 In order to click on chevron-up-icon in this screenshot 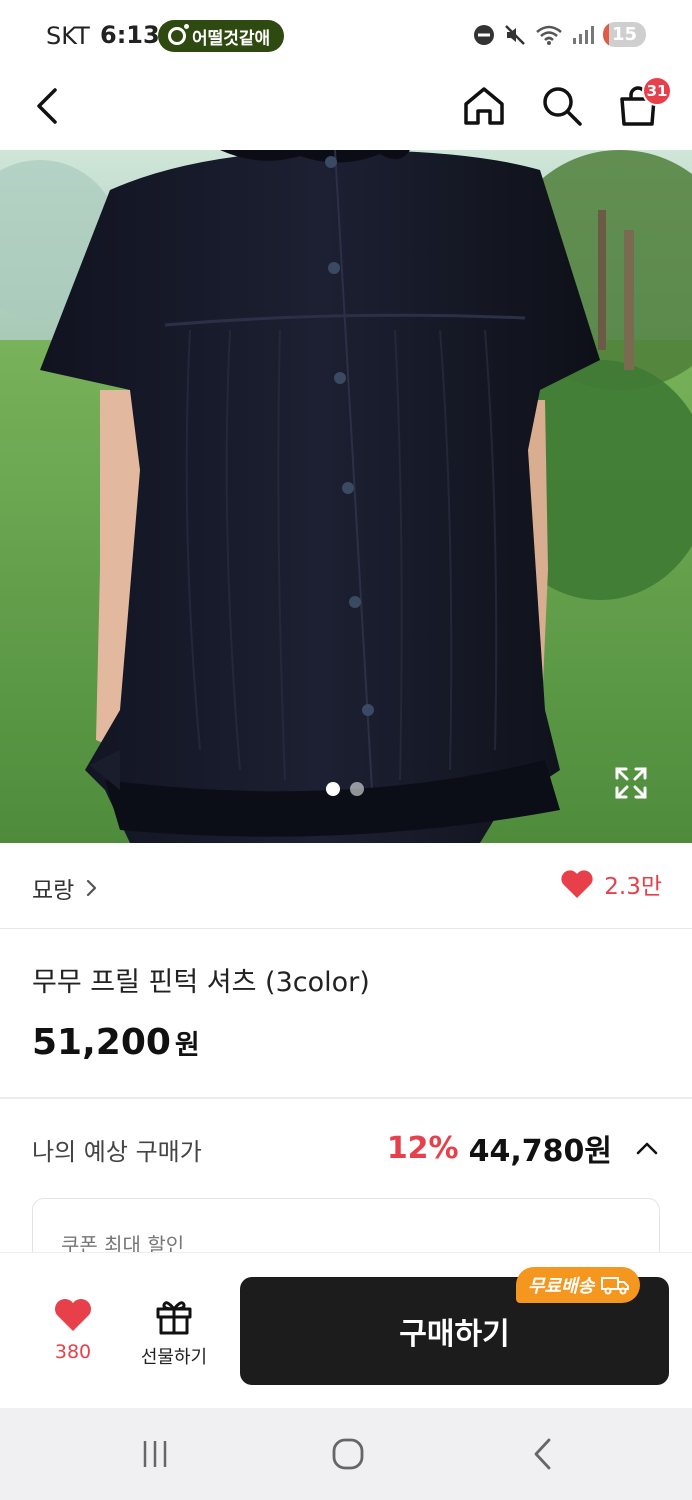, I will do `click(647, 1148)`.